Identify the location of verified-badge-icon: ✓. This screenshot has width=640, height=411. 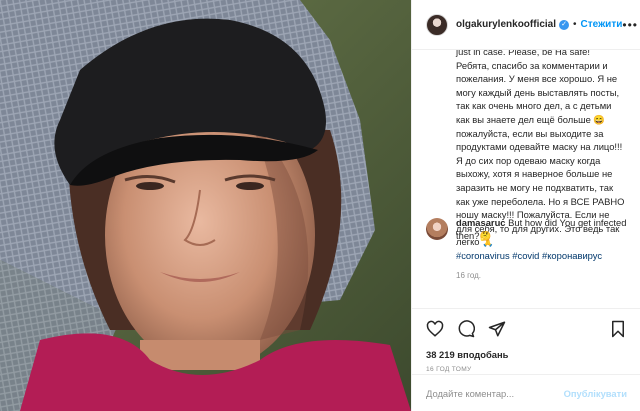
(564, 24).